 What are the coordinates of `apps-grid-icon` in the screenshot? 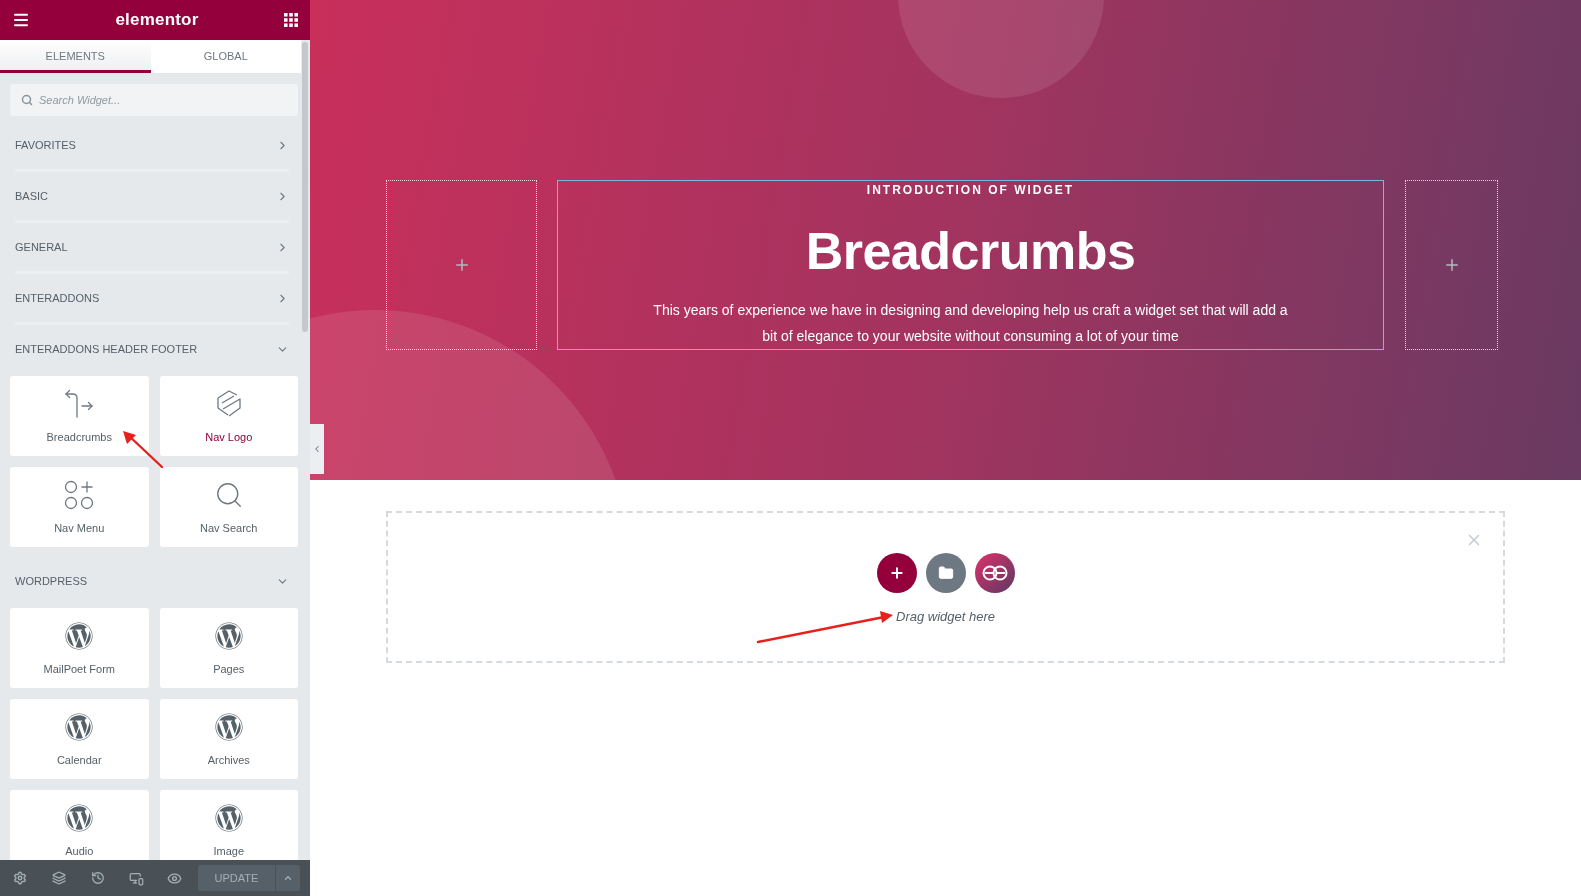 It's located at (291, 20).